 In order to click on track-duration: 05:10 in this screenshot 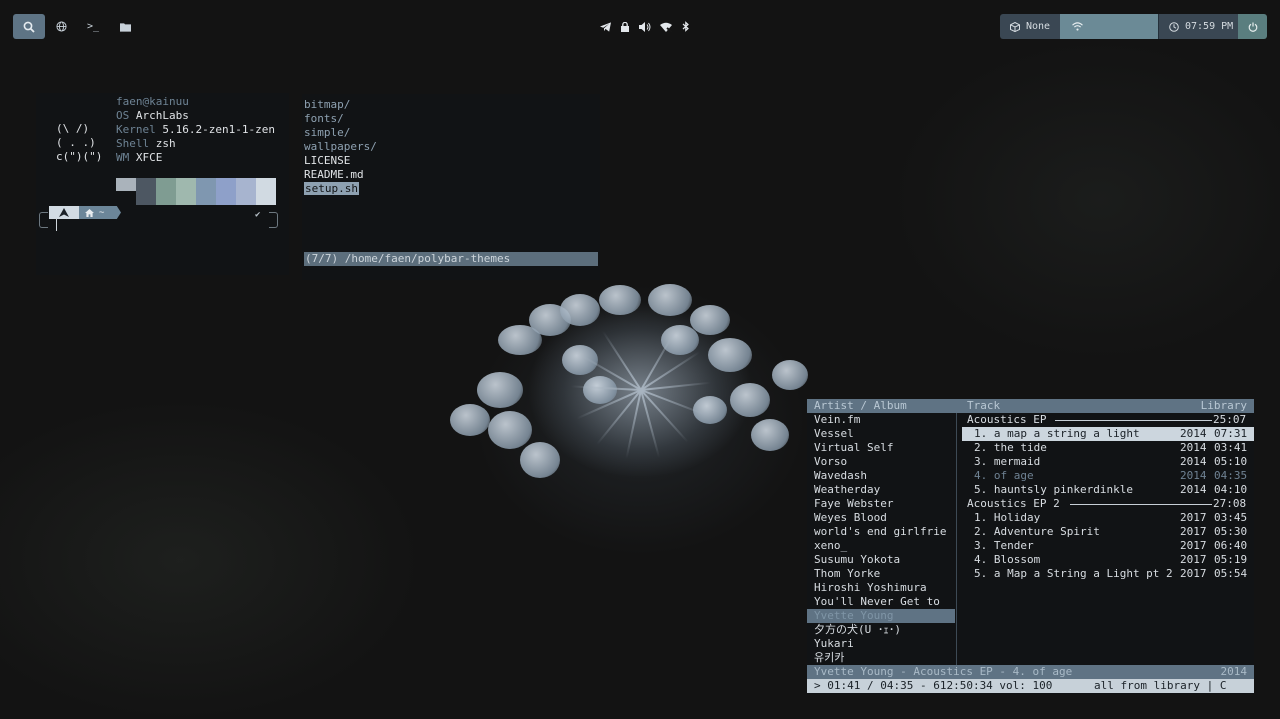, I will do `click(1231, 461)`.